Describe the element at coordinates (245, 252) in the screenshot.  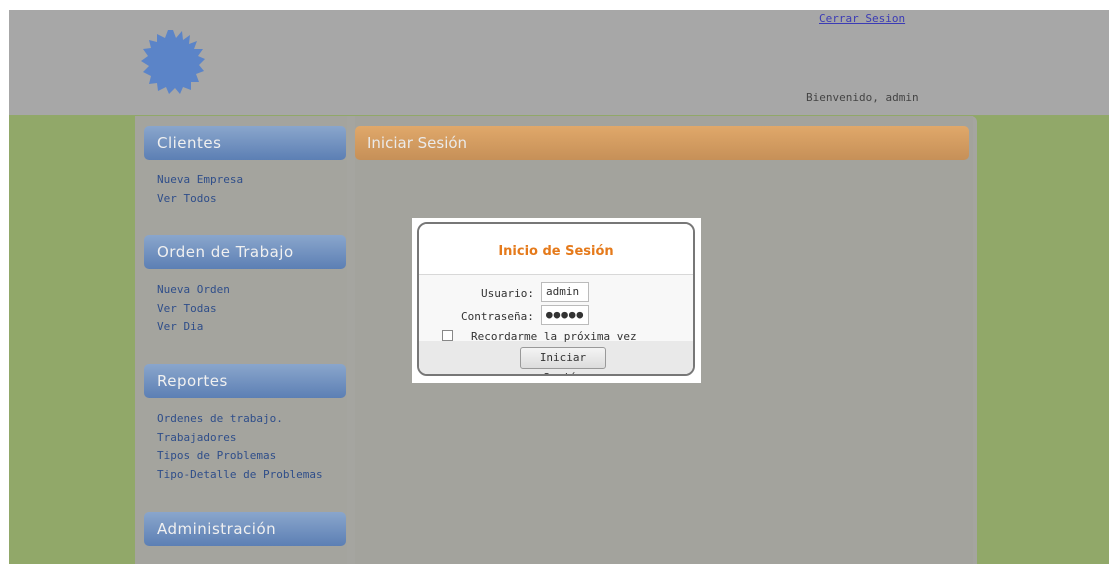
I see `sidebar-section-orden-de-trabajo: Orden de Trabajo` at that location.